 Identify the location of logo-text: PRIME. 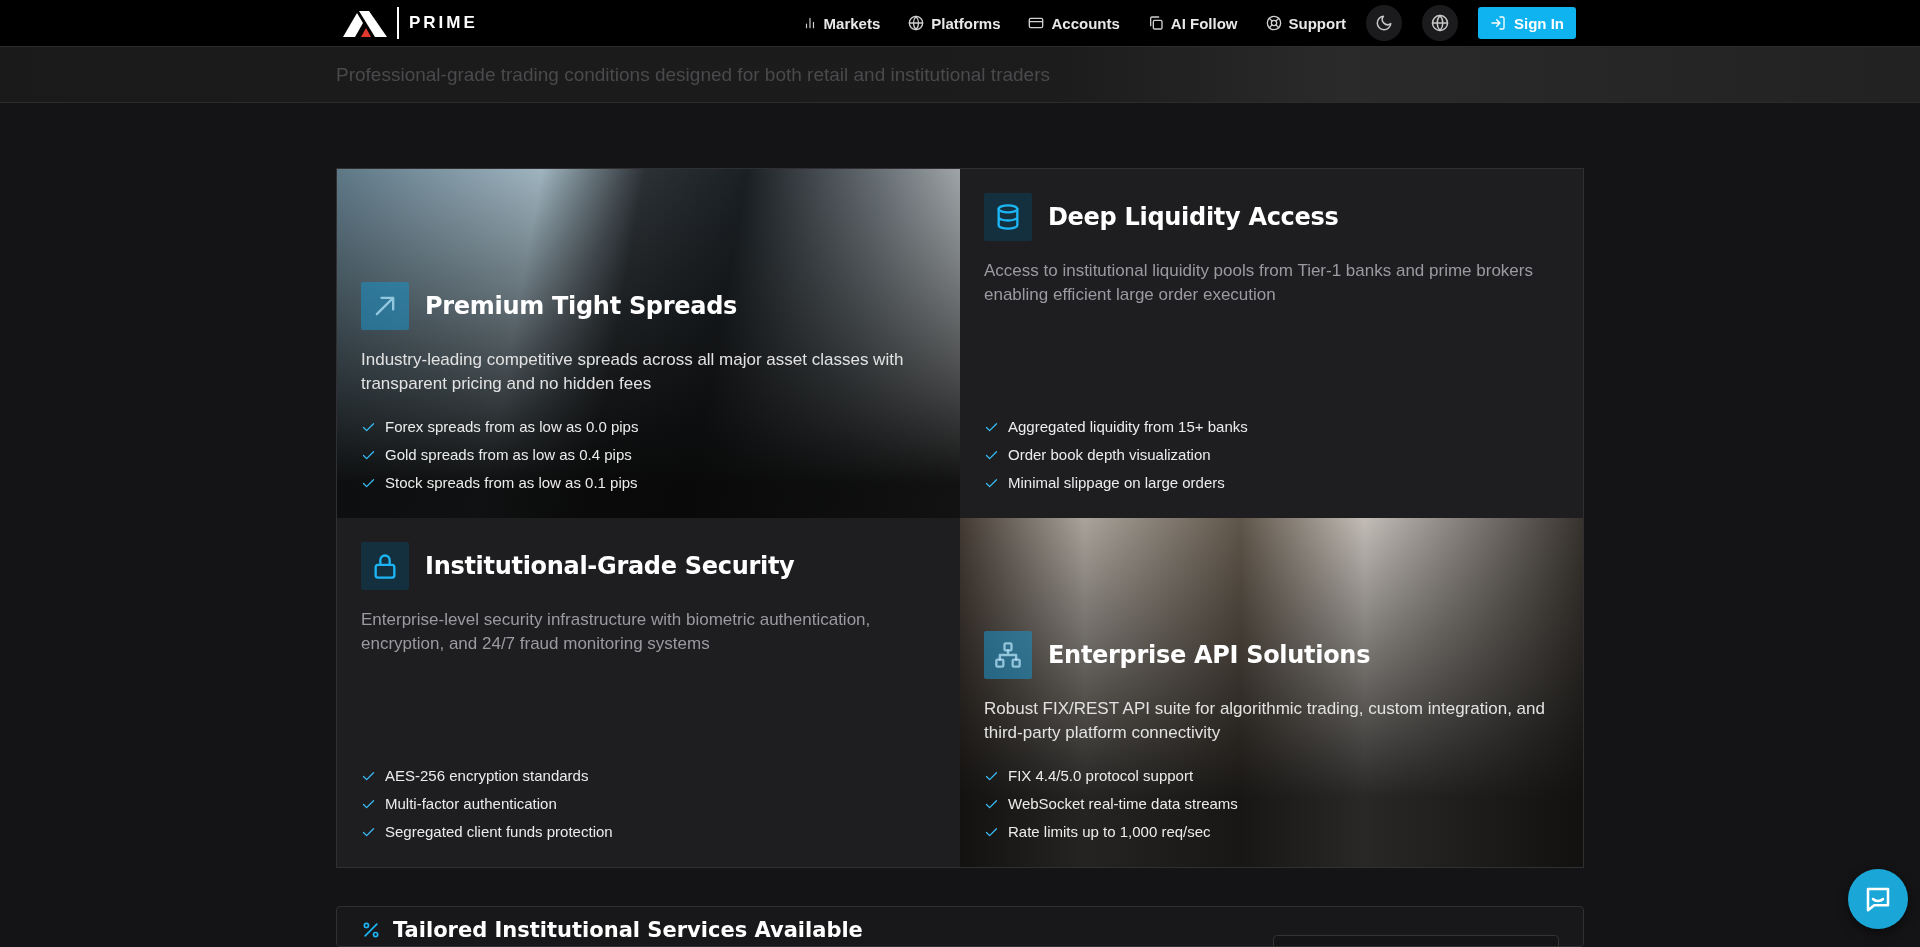
(443, 23).